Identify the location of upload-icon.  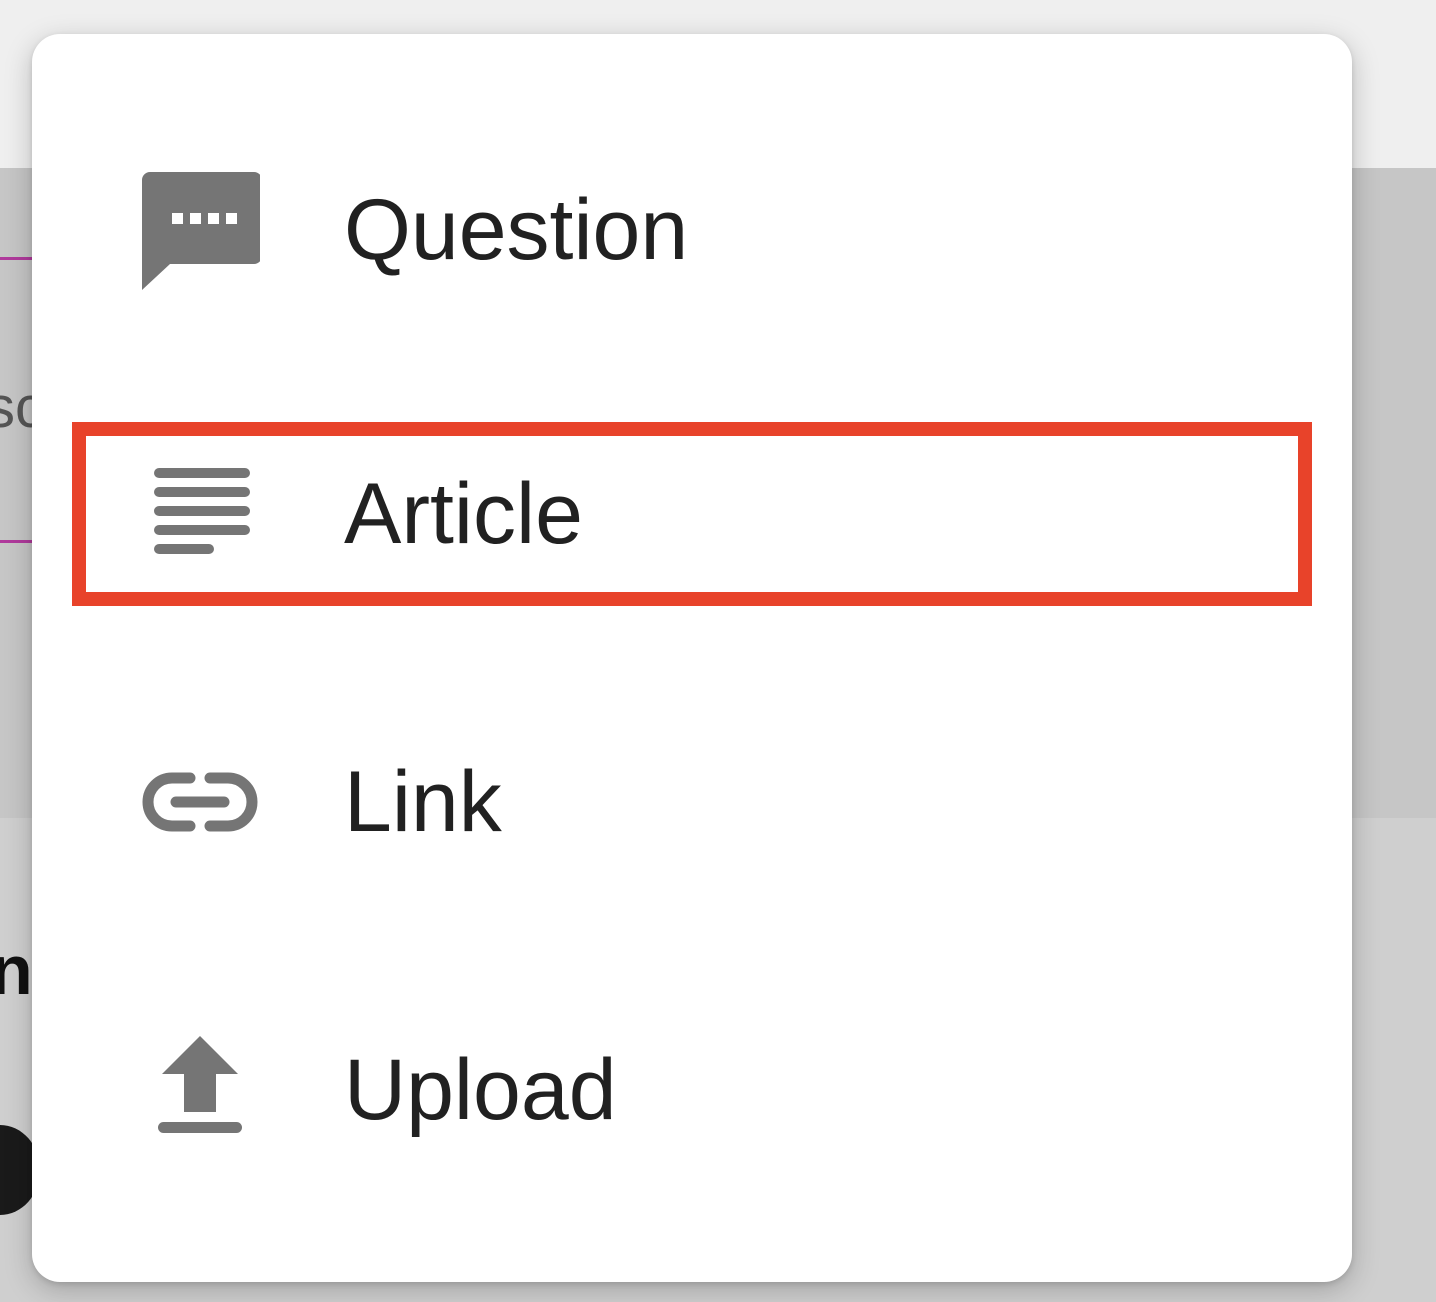
(200, 1090).